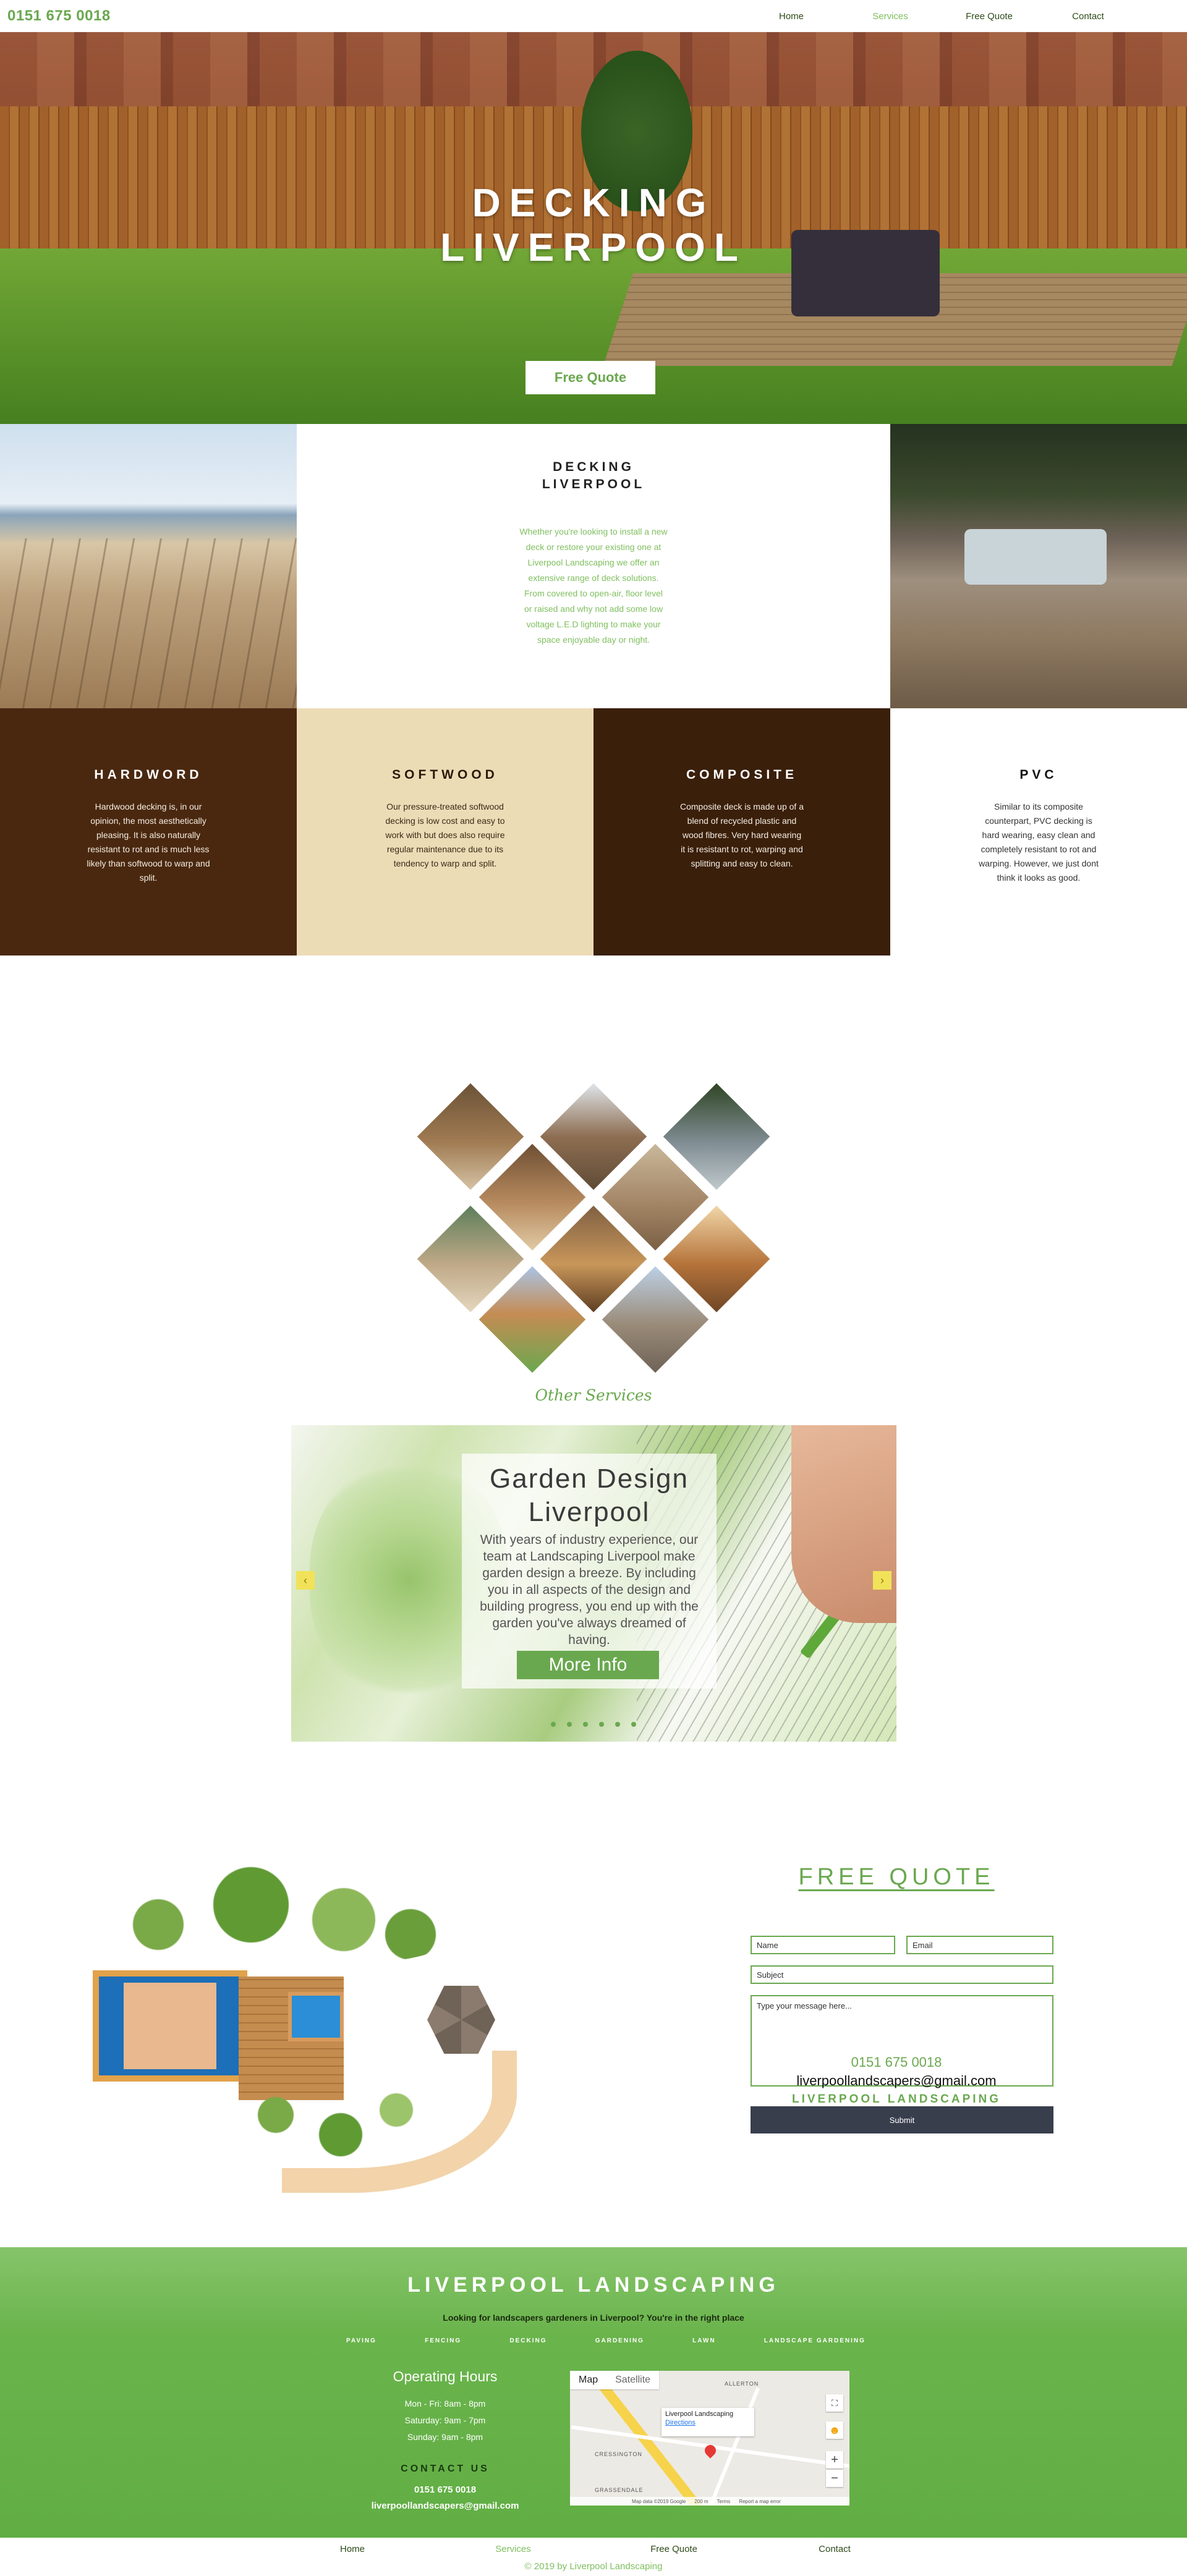  Describe the element at coordinates (620, 2340) in the screenshot. I see `footer-link-gardening: GARDENING` at that location.